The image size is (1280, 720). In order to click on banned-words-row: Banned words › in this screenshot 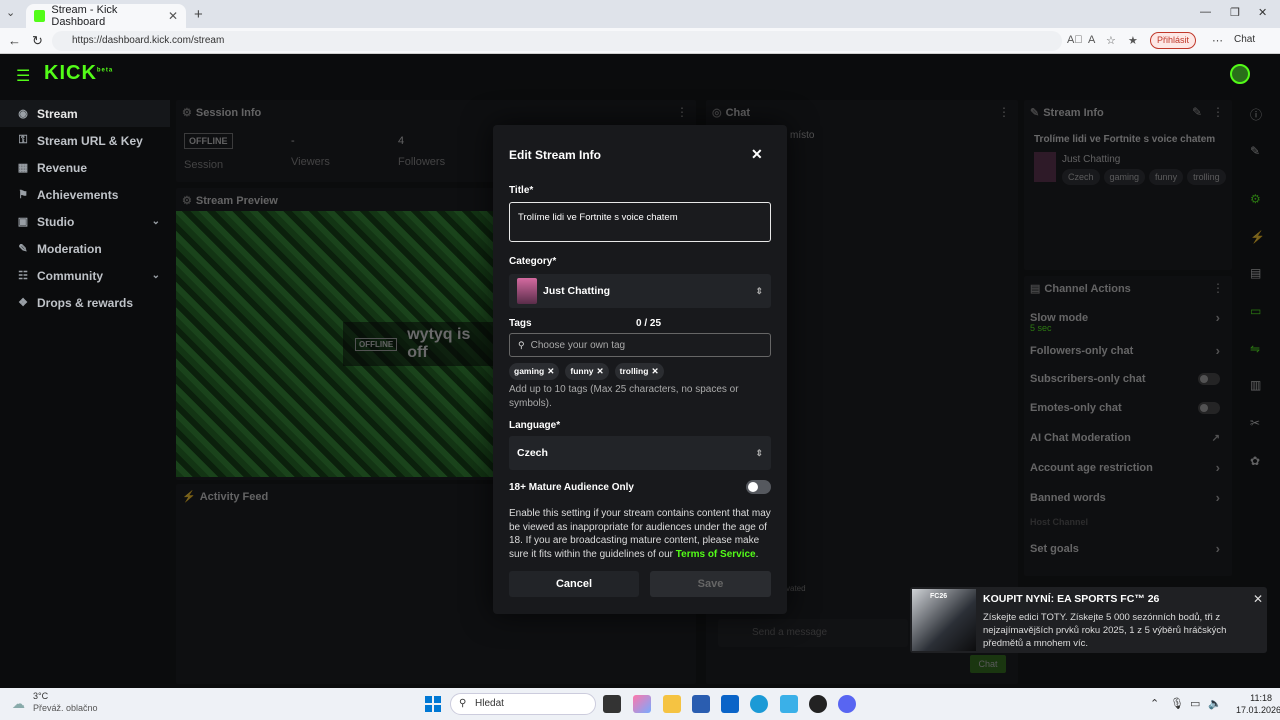, I will do `click(1125, 497)`.